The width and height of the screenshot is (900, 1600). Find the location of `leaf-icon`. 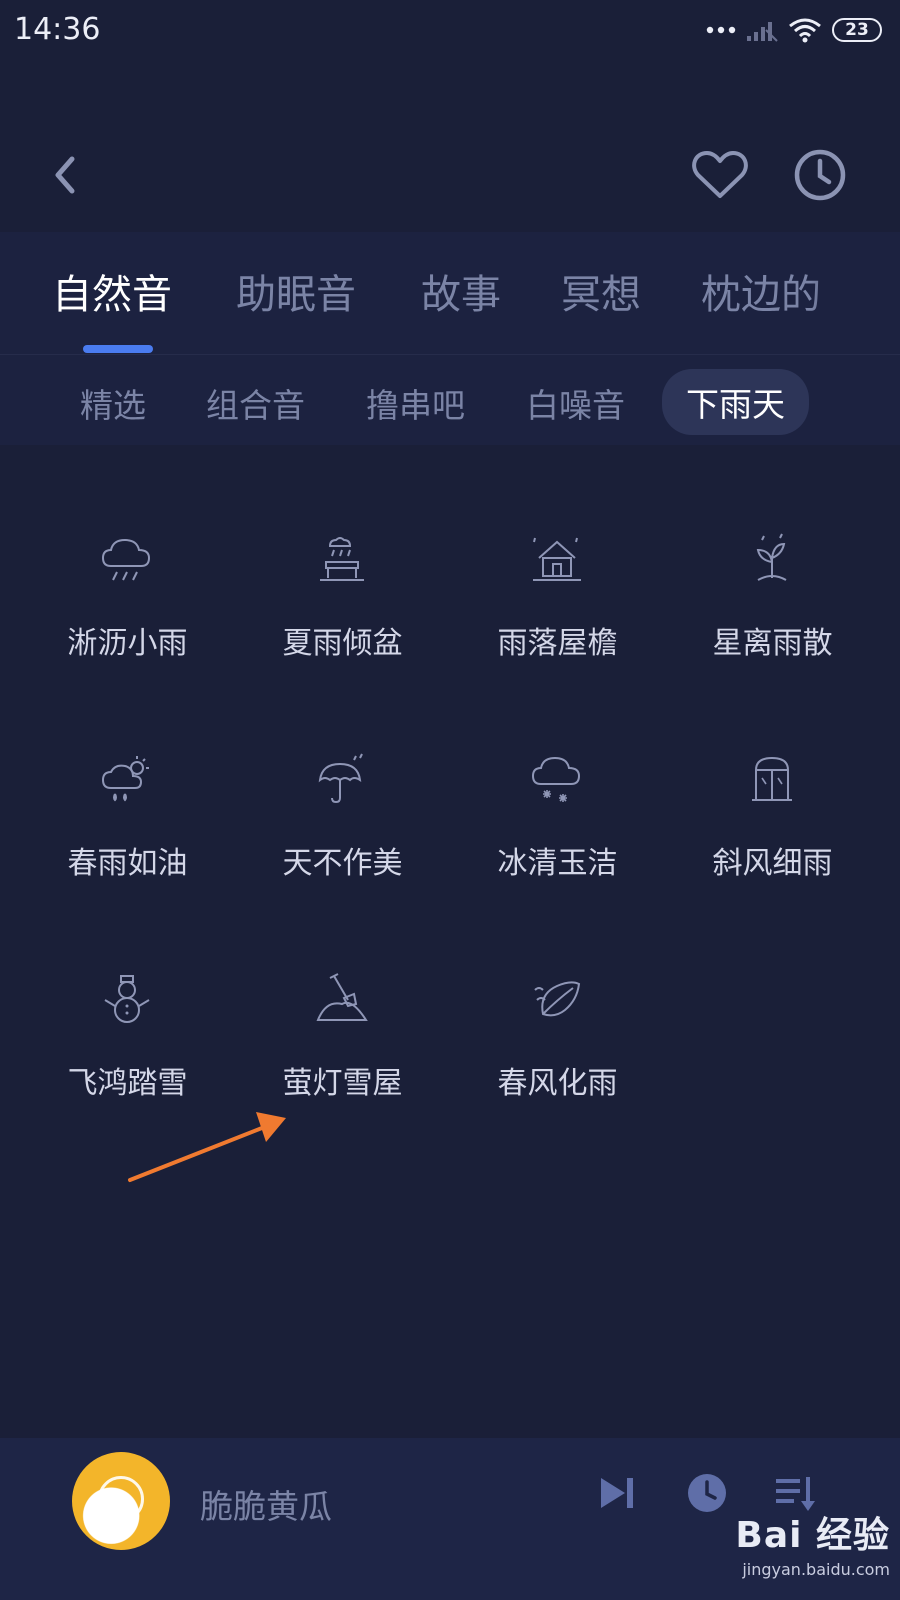

leaf-icon is located at coordinates (557, 999).